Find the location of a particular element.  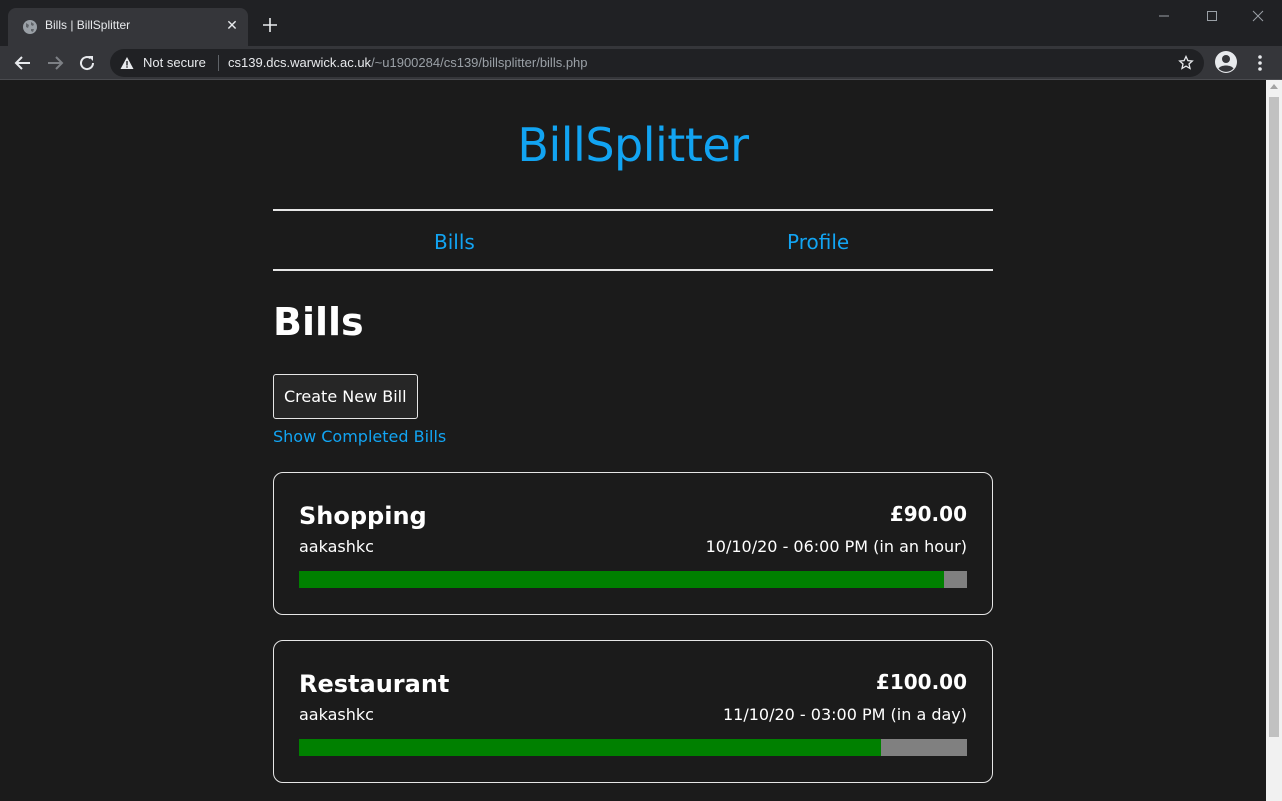

bill-amount: £100.00 is located at coordinates (921, 682).